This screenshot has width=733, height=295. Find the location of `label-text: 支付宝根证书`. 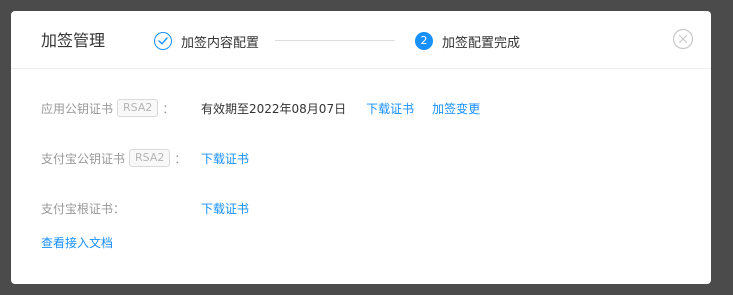

label-text: 支付宝根证书 is located at coordinates (77, 208).